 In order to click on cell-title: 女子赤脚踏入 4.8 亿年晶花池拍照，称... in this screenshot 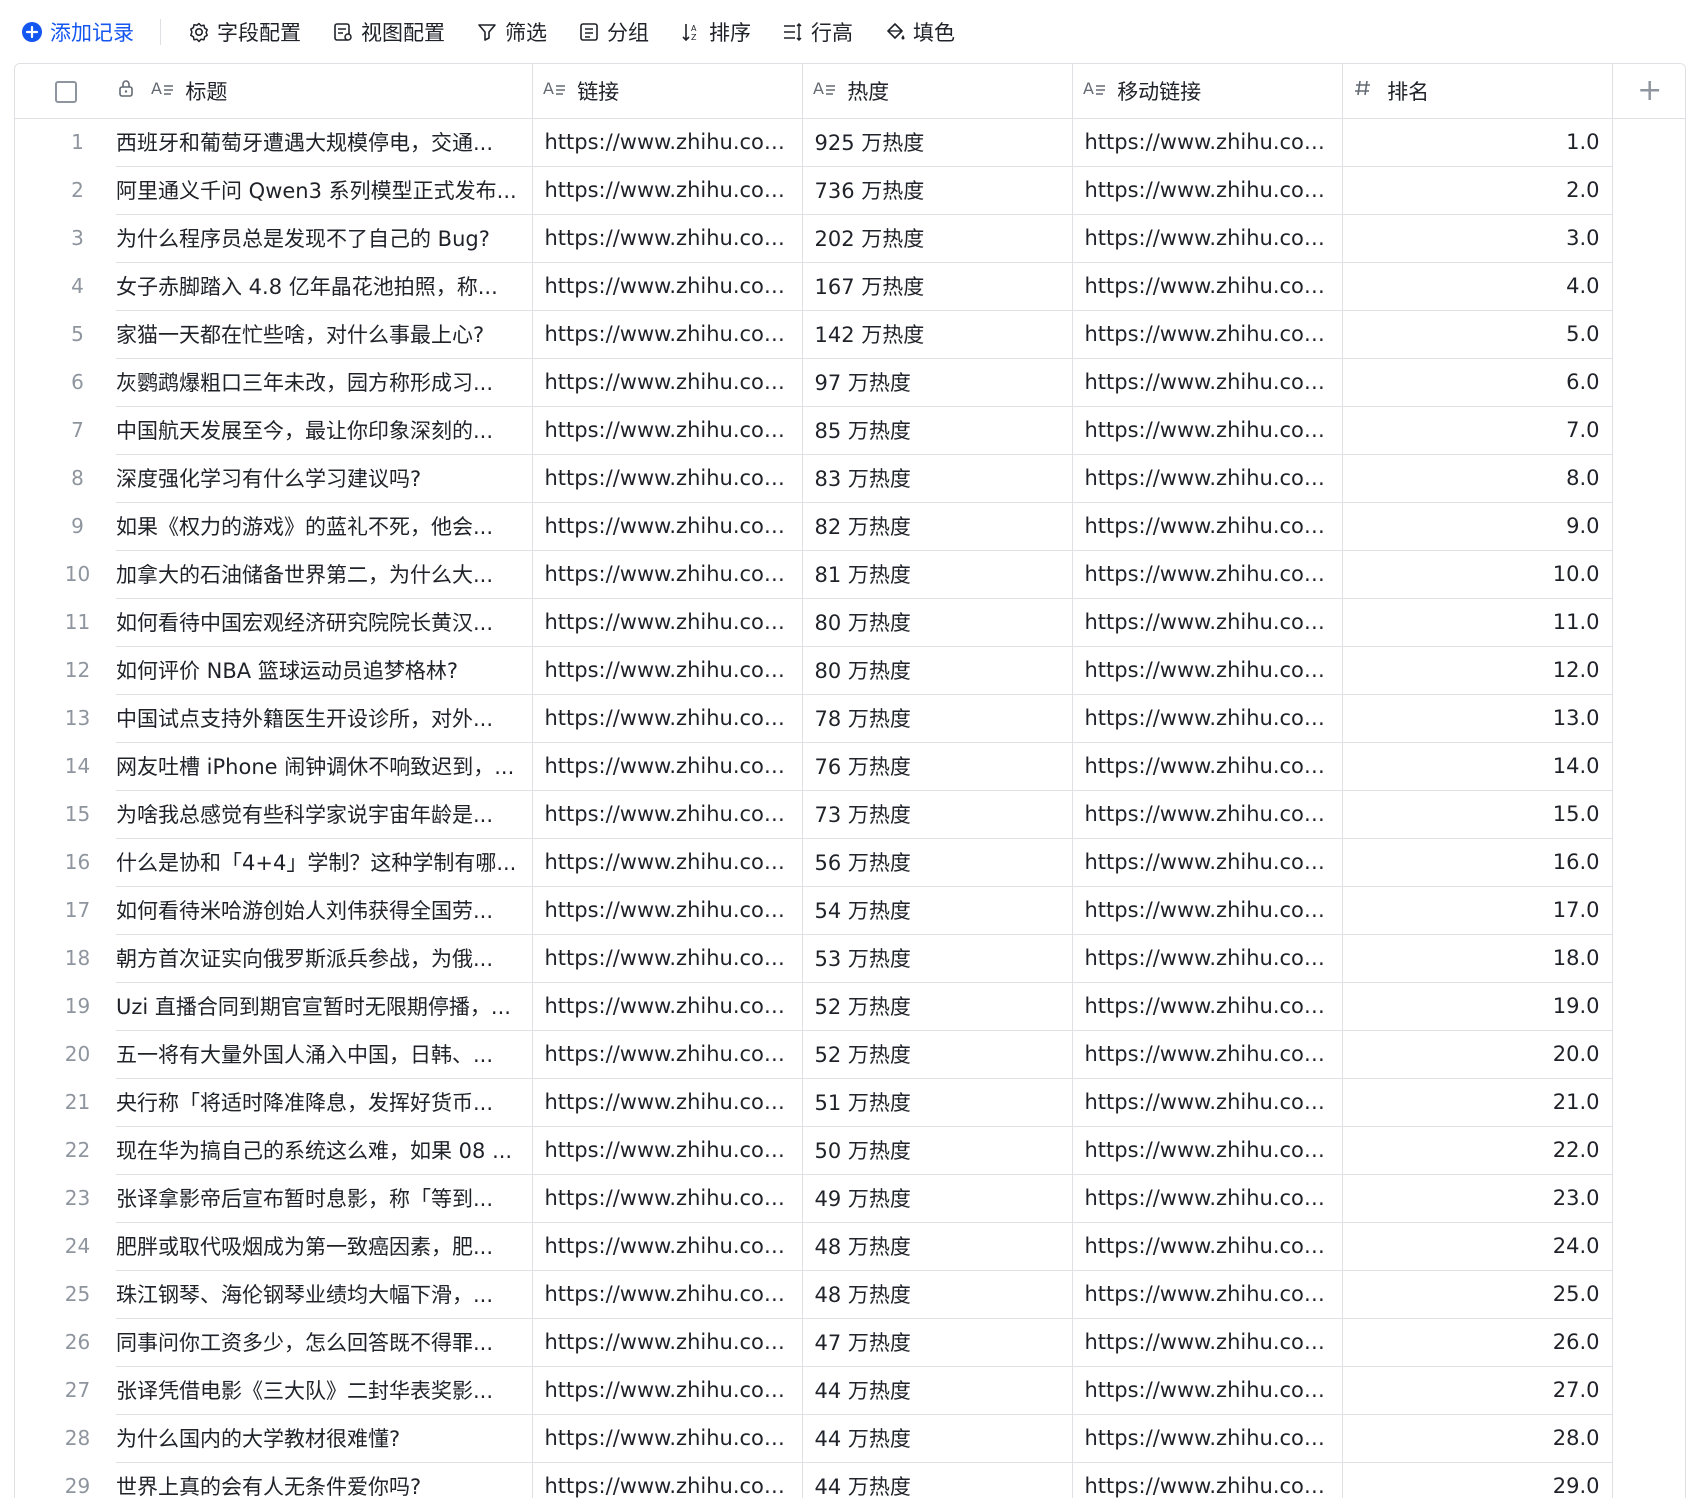, I will do `click(324, 286)`.